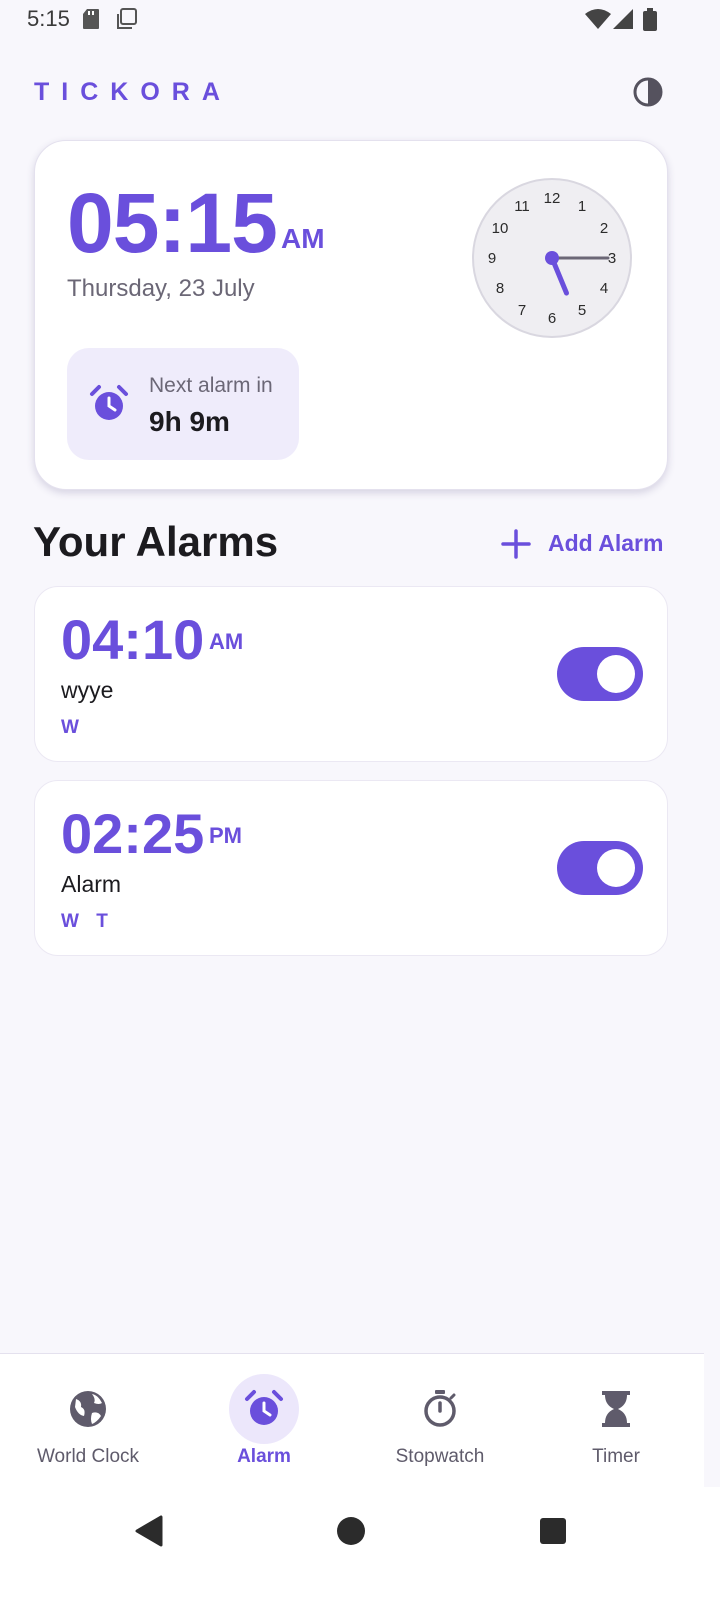 Image resolution: width=720 pixels, height=1607 pixels. What do you see at coordinates (211, 385) in the screenshot?
I see `next-alarm-label: Next alarm in` at bounding box center [211, 385].